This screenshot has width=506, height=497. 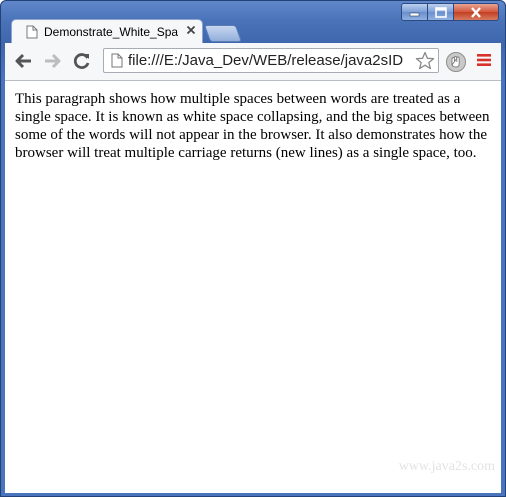 What do you see at coordinates (223, 33) in the screenshot?
I see `new-tab-button` at bounding box center [223, 33].